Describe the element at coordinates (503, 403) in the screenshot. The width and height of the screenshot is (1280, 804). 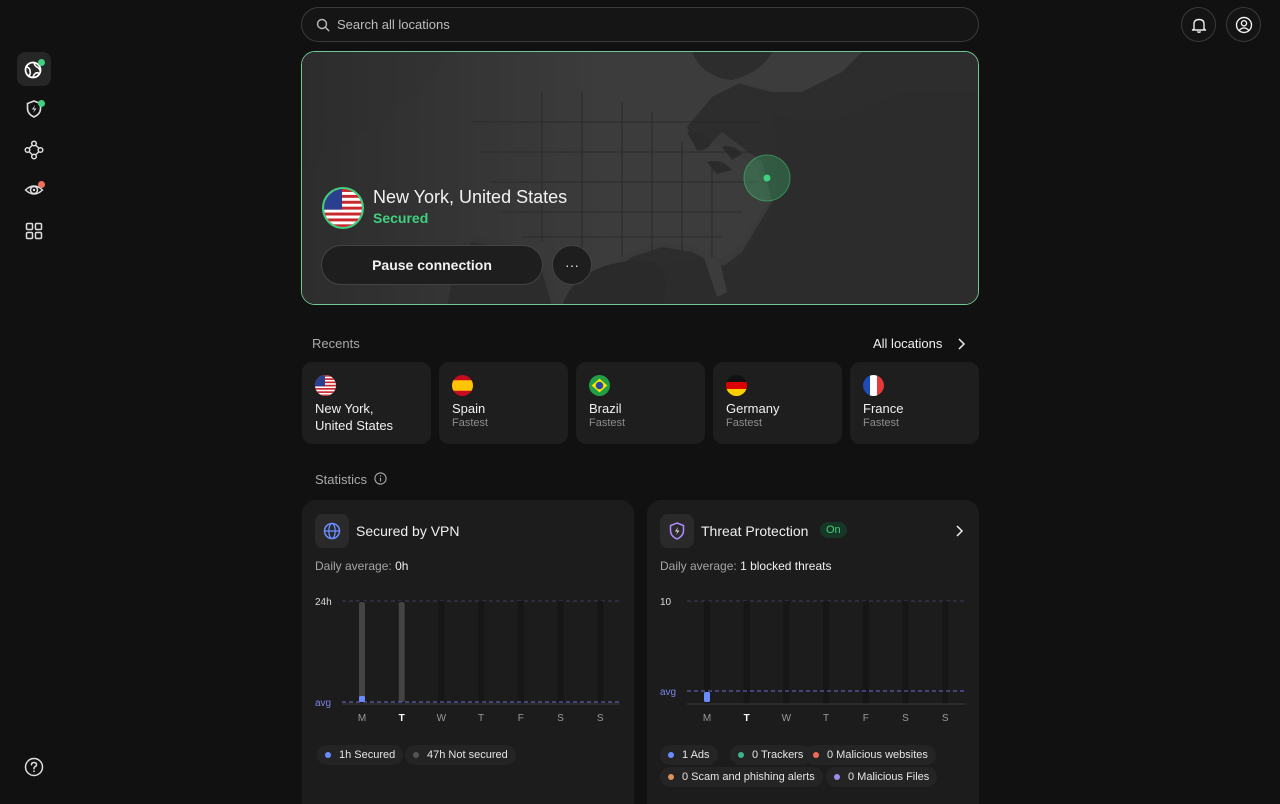
I see `recent-location-card: Spain Fastest` at that location.